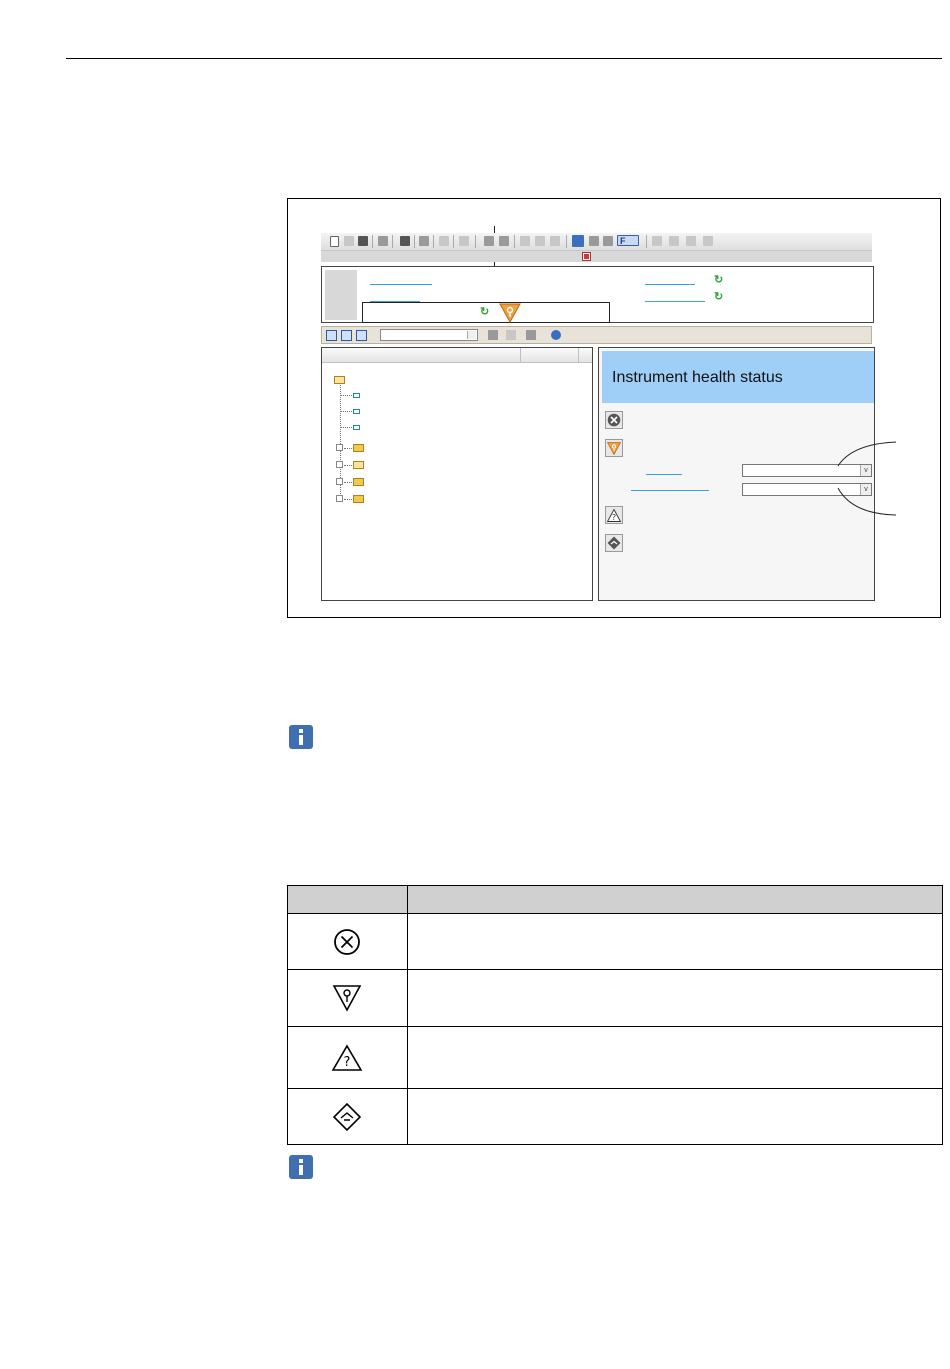  What do you see at coordinates (493, 335) in the screenshot?
I see `connect-icon` at bounding box center [493, 335].